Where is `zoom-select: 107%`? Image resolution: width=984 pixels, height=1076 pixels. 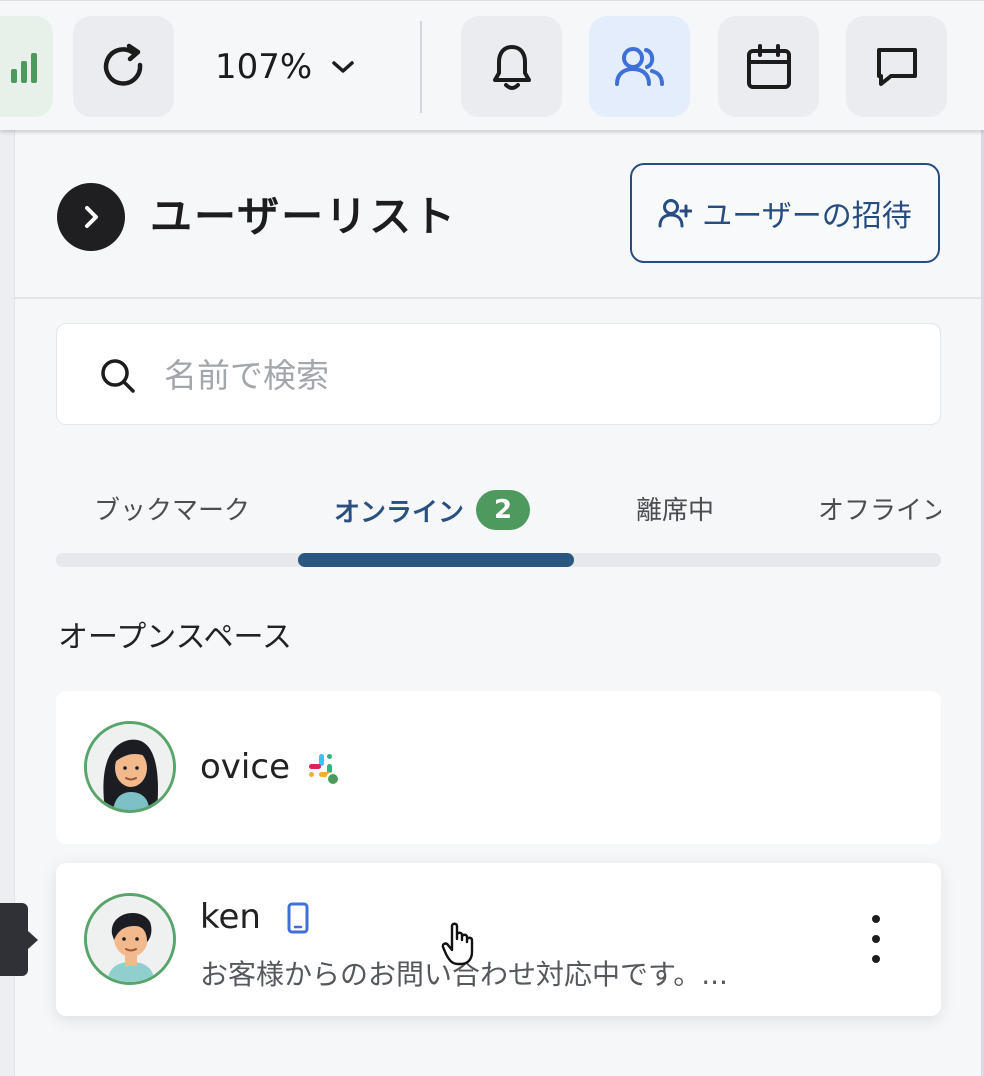 zoom-select: 107% is located at coordinates (285, 67).